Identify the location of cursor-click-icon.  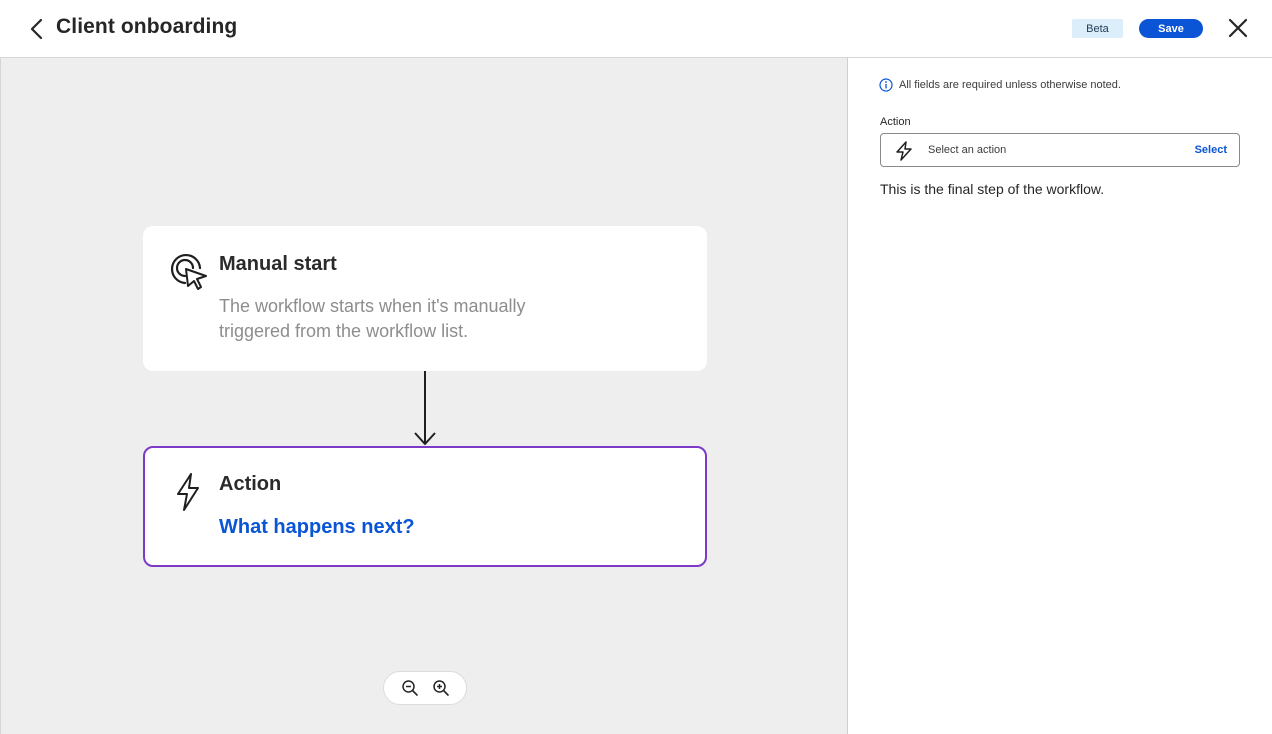
(187, 270).